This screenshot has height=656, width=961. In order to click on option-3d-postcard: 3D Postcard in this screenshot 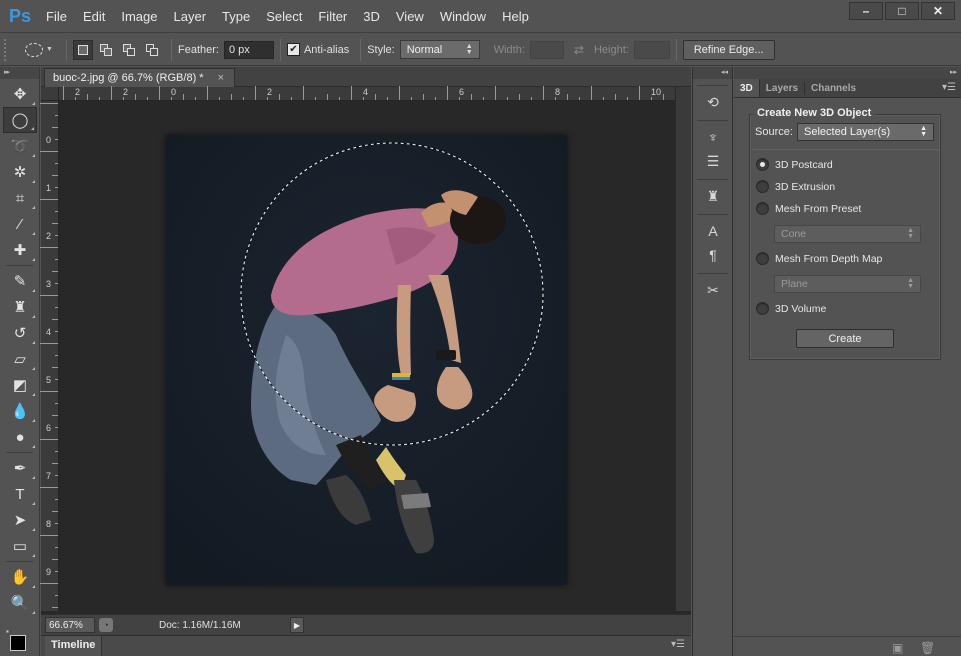, I will do `click(794, 164)`.